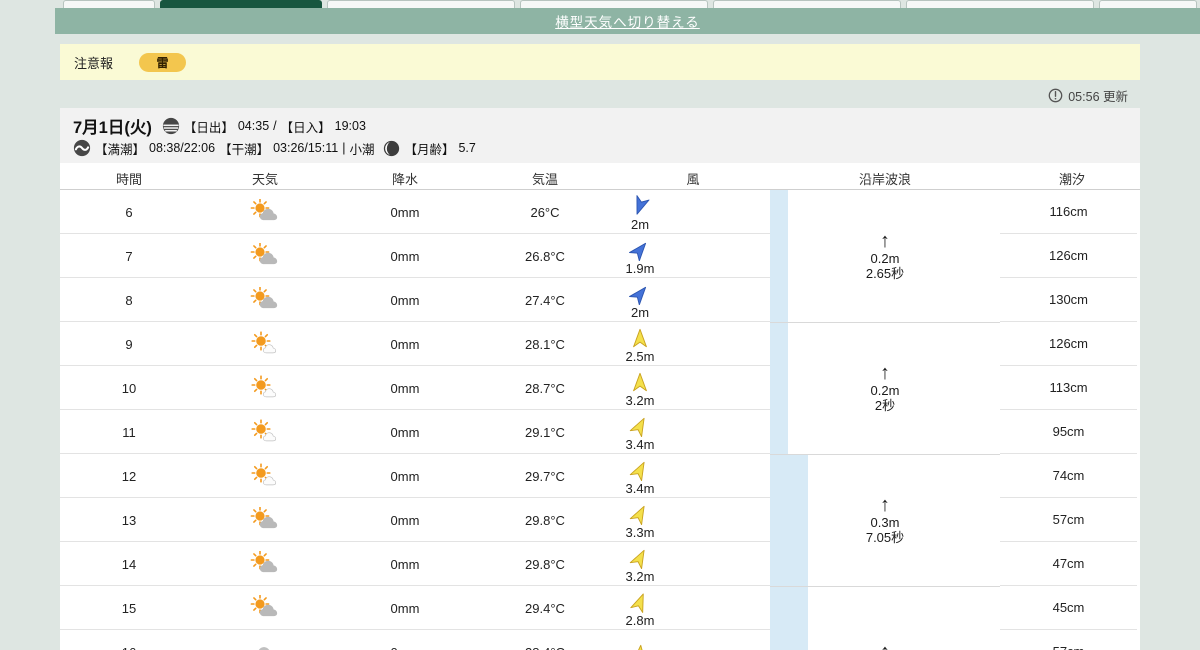 This screenshot has height=650, width=1200. I want to click on temp-cell: 28.4°C, so click(545, 640).